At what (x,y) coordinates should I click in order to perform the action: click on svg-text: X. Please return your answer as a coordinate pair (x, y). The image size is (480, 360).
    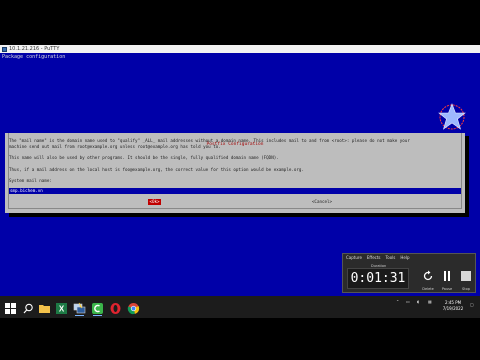
    Looking at the image, I should click on (62, 309).